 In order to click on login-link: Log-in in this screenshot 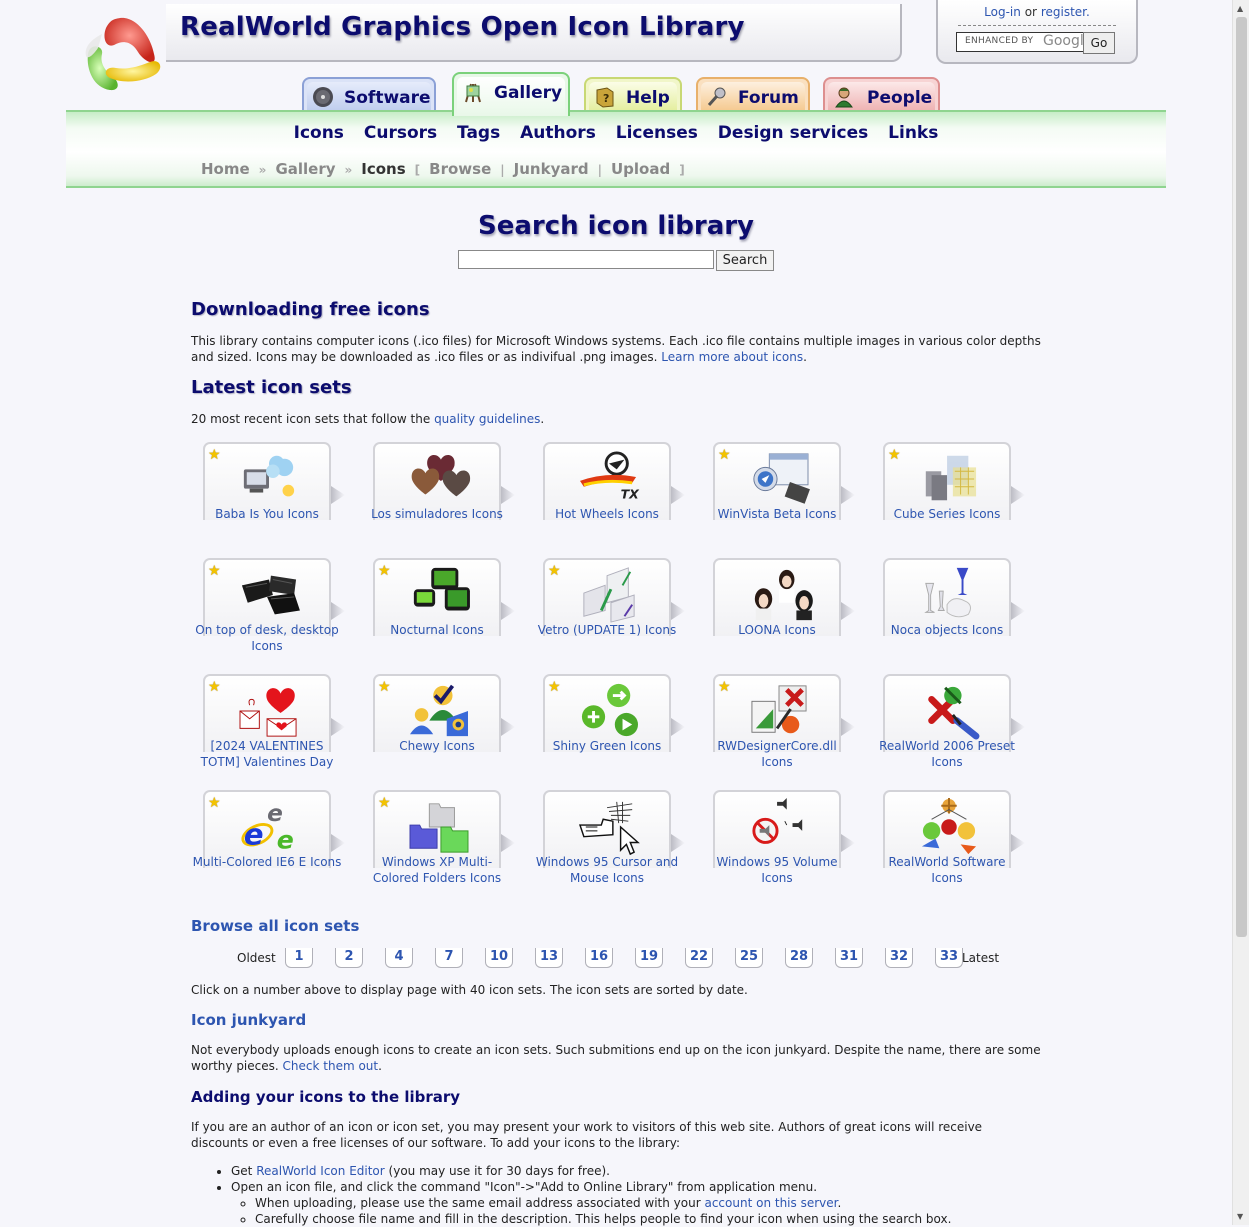, I will do `click(1002, 12)`.